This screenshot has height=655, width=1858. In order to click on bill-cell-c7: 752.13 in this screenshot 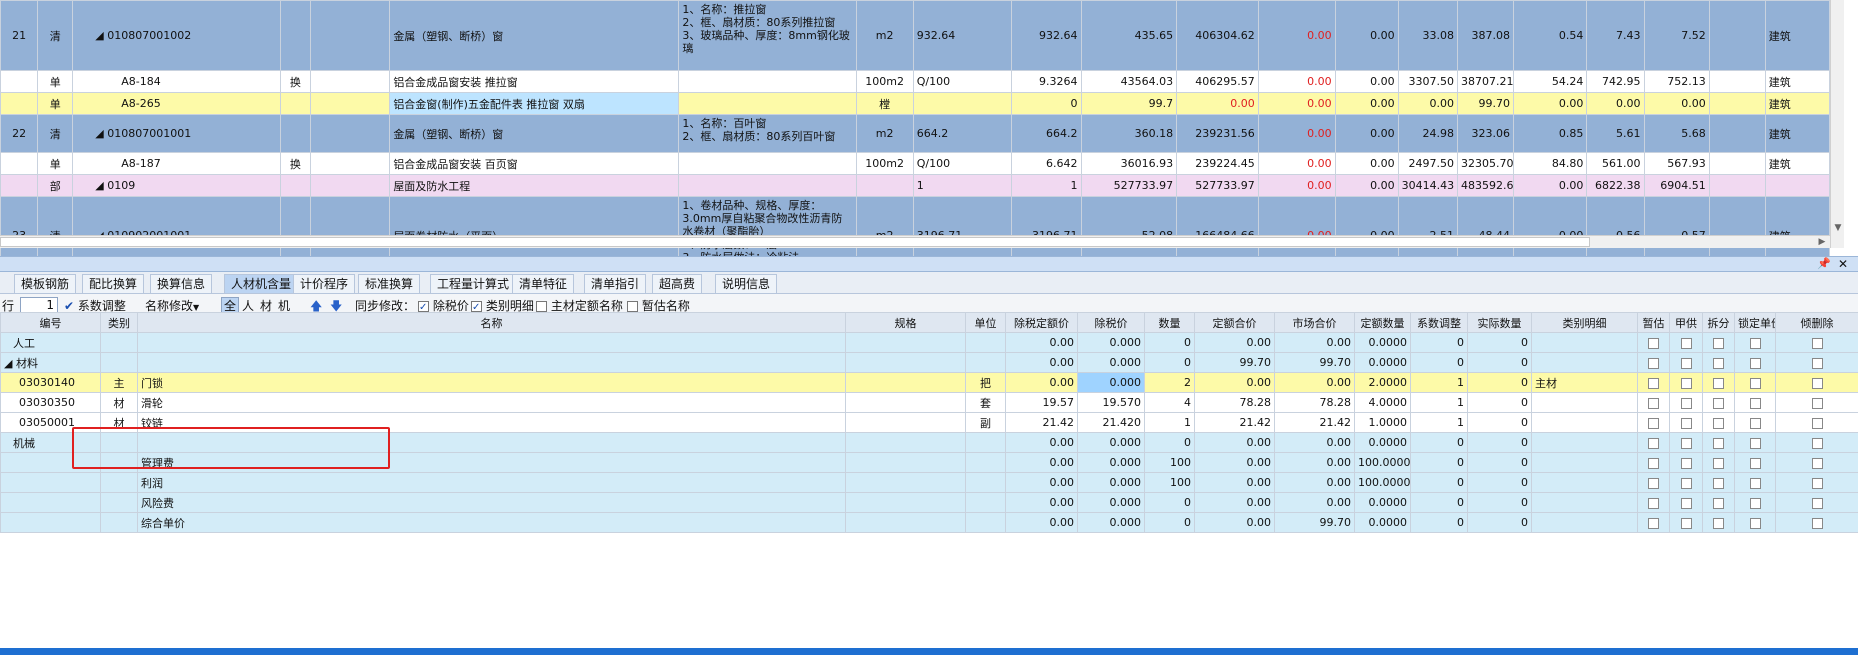, I will do `click(1676, 81)`.